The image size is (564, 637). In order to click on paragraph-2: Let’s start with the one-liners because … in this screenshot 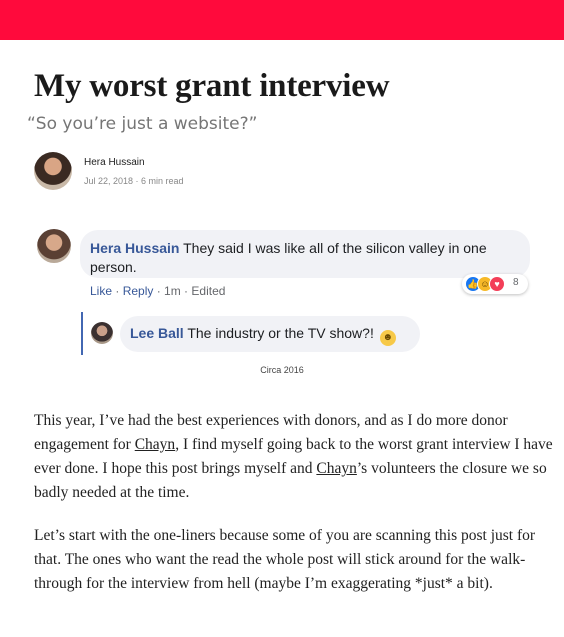, I will do `click(285, 559)`.